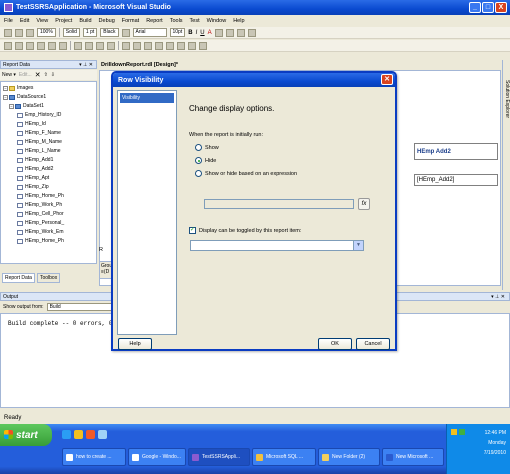  What do you see at coordinates (364, 204) in the screenshot?
I see `expression-builder-button: fx` at bounding box center [364, 204].